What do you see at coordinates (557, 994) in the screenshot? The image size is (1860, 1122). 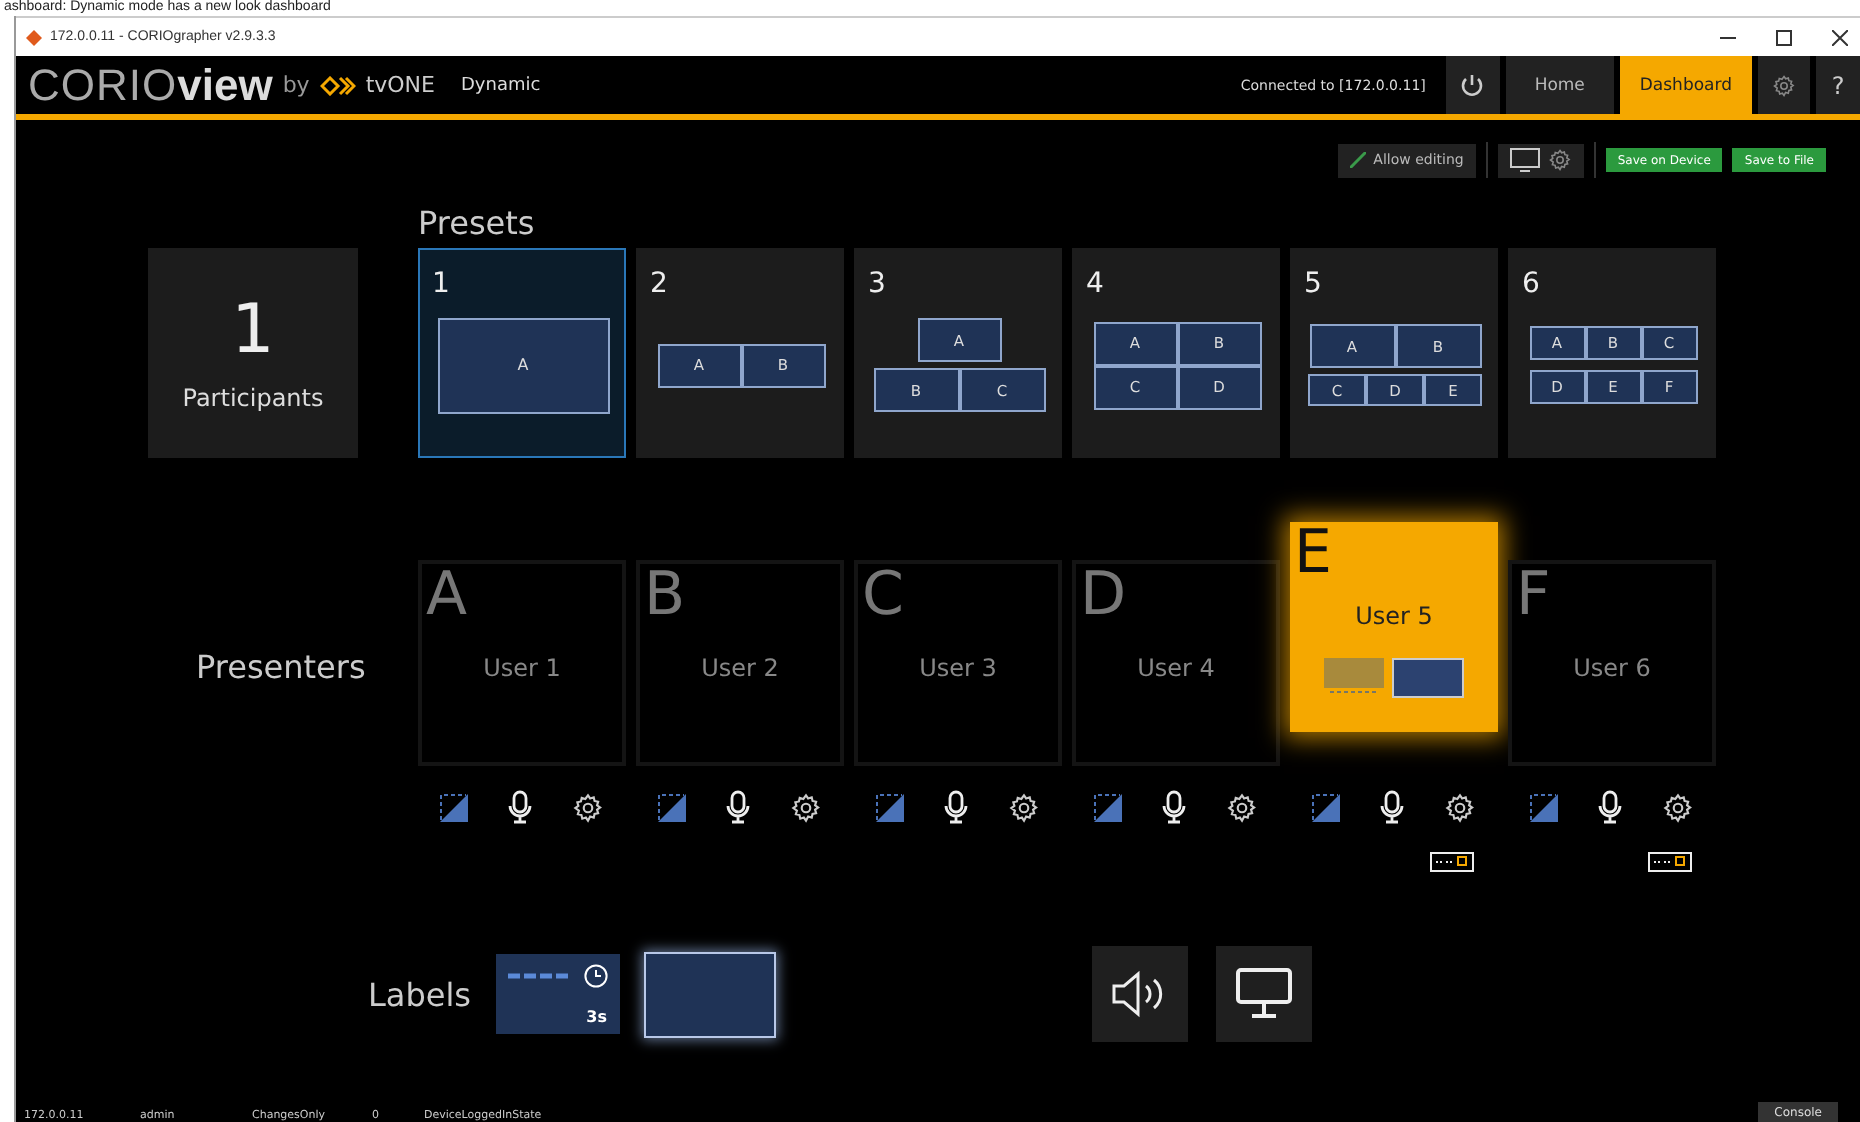 I see `label-tile: 3s` at bounding box center [557, 994].